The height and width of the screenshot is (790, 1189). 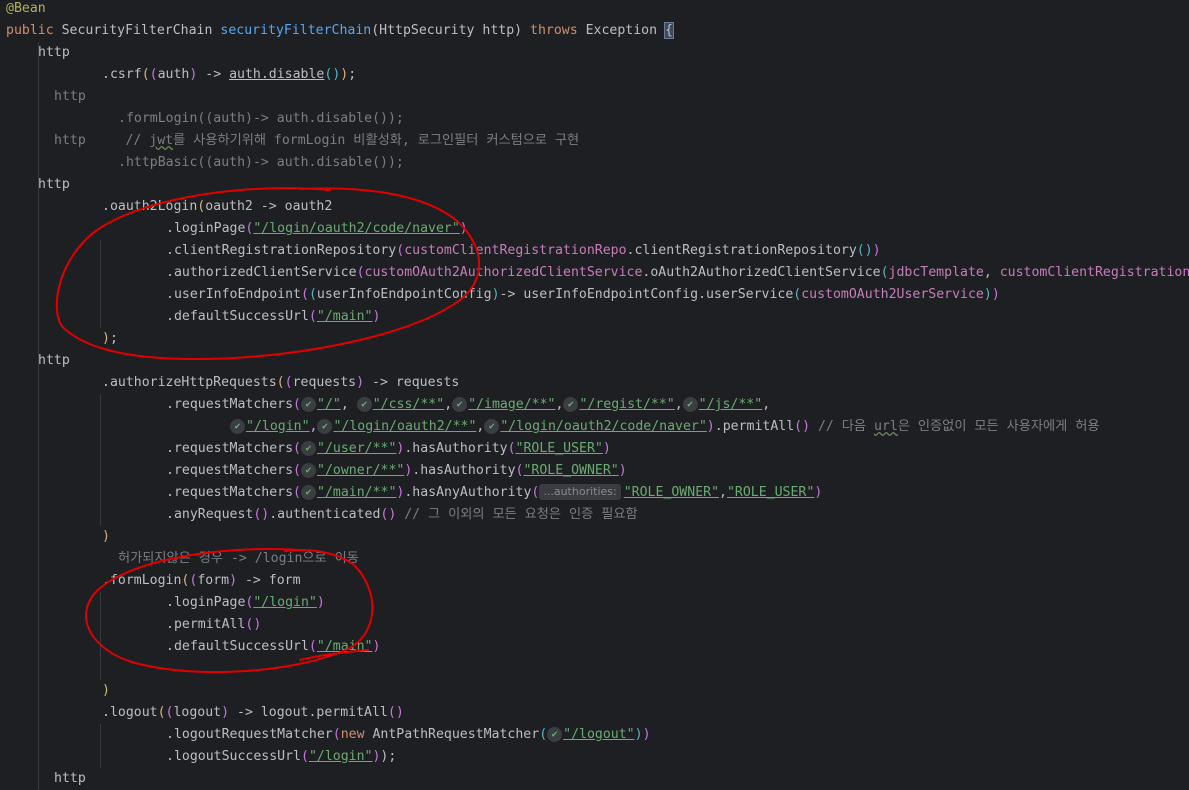 What do you see at coordinates (237, 646) in the screenshot?
I see `code-token: .defaultSuccessUrl` at bounding box center [237, 646].